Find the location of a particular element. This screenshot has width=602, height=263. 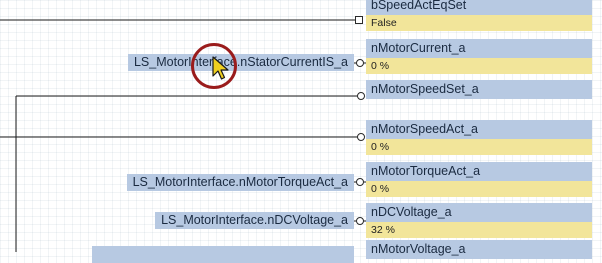

input-variable-dc-voltage: LS_MotorInterface.nDCVoltage_a is located at coordinates (254, 220).